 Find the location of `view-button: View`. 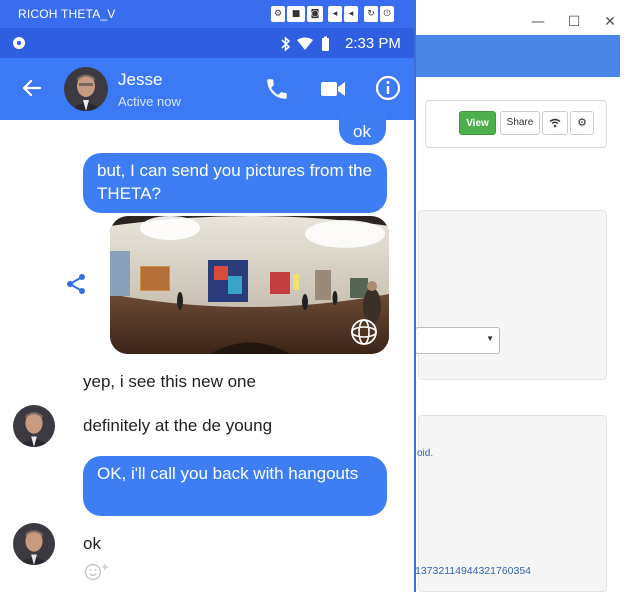

view-button: View is located at coordinates (477, 123).